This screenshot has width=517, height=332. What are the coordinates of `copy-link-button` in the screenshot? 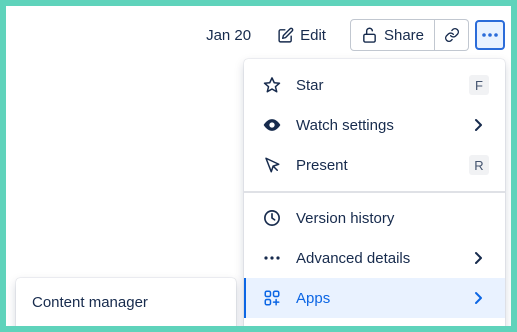 It's located at (452, 35).